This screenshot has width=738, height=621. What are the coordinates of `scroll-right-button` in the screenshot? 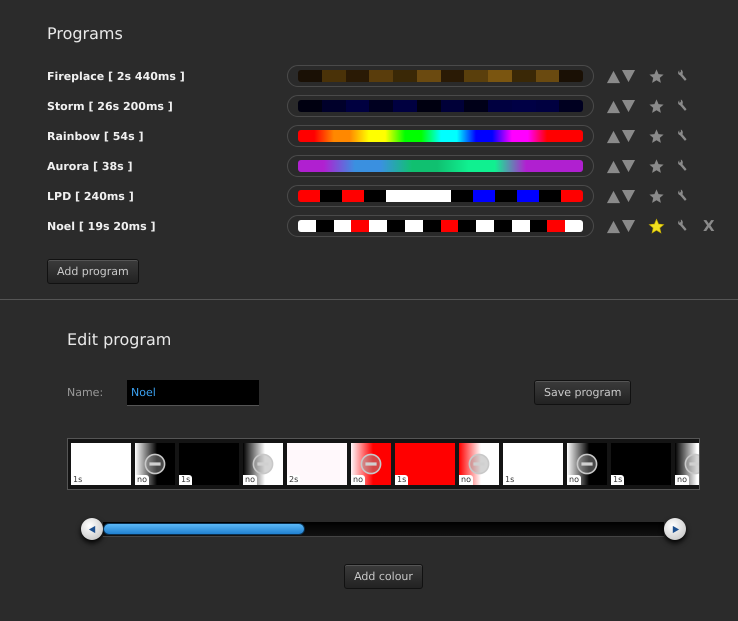 It's located at (675, 529).